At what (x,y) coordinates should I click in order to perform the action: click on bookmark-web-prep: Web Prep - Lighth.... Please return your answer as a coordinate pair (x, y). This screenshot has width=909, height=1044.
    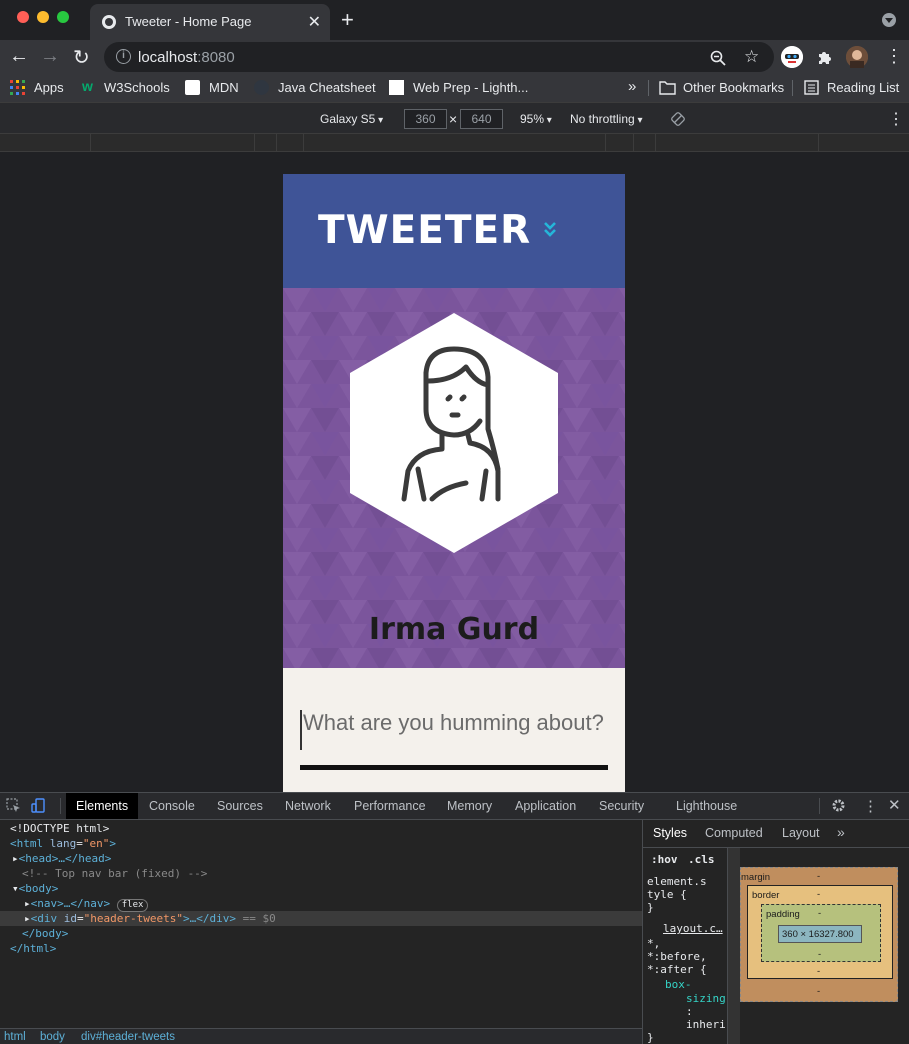
    Looking at the image, I should click on (470, 87).